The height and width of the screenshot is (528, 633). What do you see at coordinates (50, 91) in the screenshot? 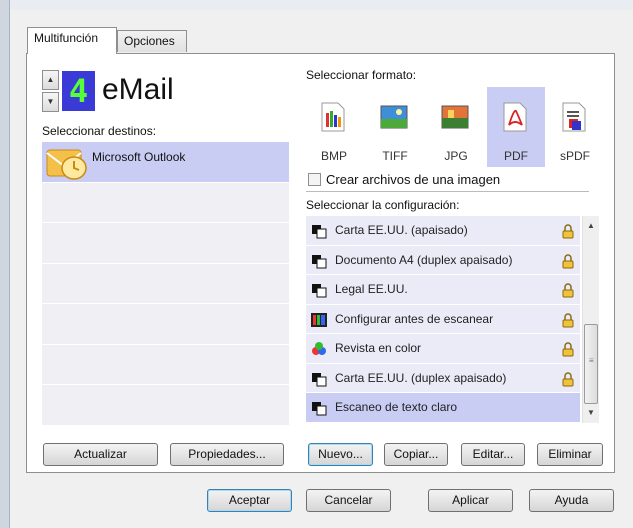
I see `destination-spinner: ▲ ▼` at bounding box center [50, 91].